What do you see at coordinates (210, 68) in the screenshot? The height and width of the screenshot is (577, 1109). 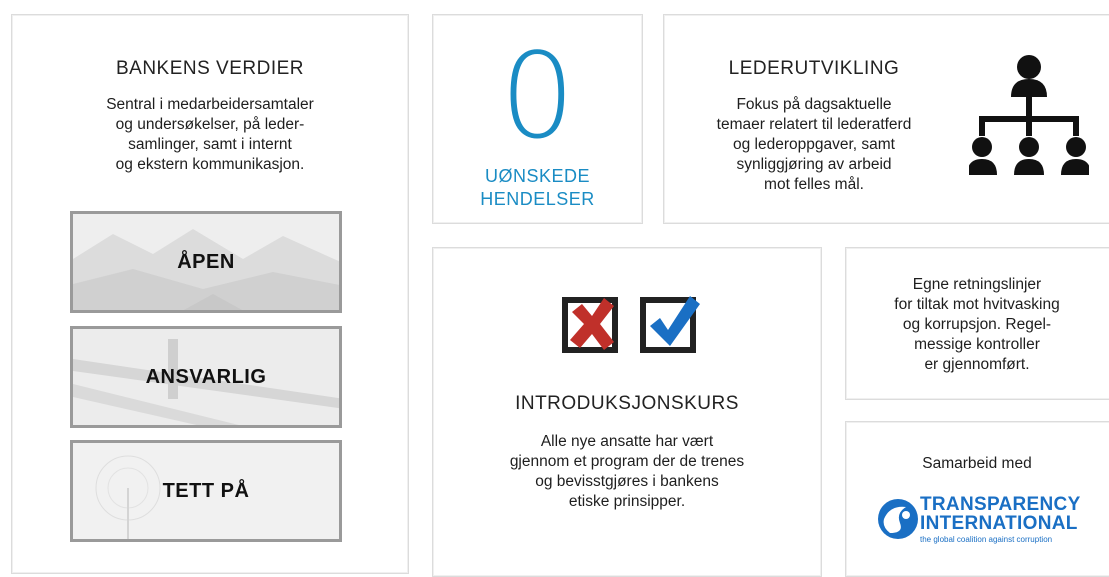 I see `values-title: BANKENS VERDIER` at bounding box center [210, 68].